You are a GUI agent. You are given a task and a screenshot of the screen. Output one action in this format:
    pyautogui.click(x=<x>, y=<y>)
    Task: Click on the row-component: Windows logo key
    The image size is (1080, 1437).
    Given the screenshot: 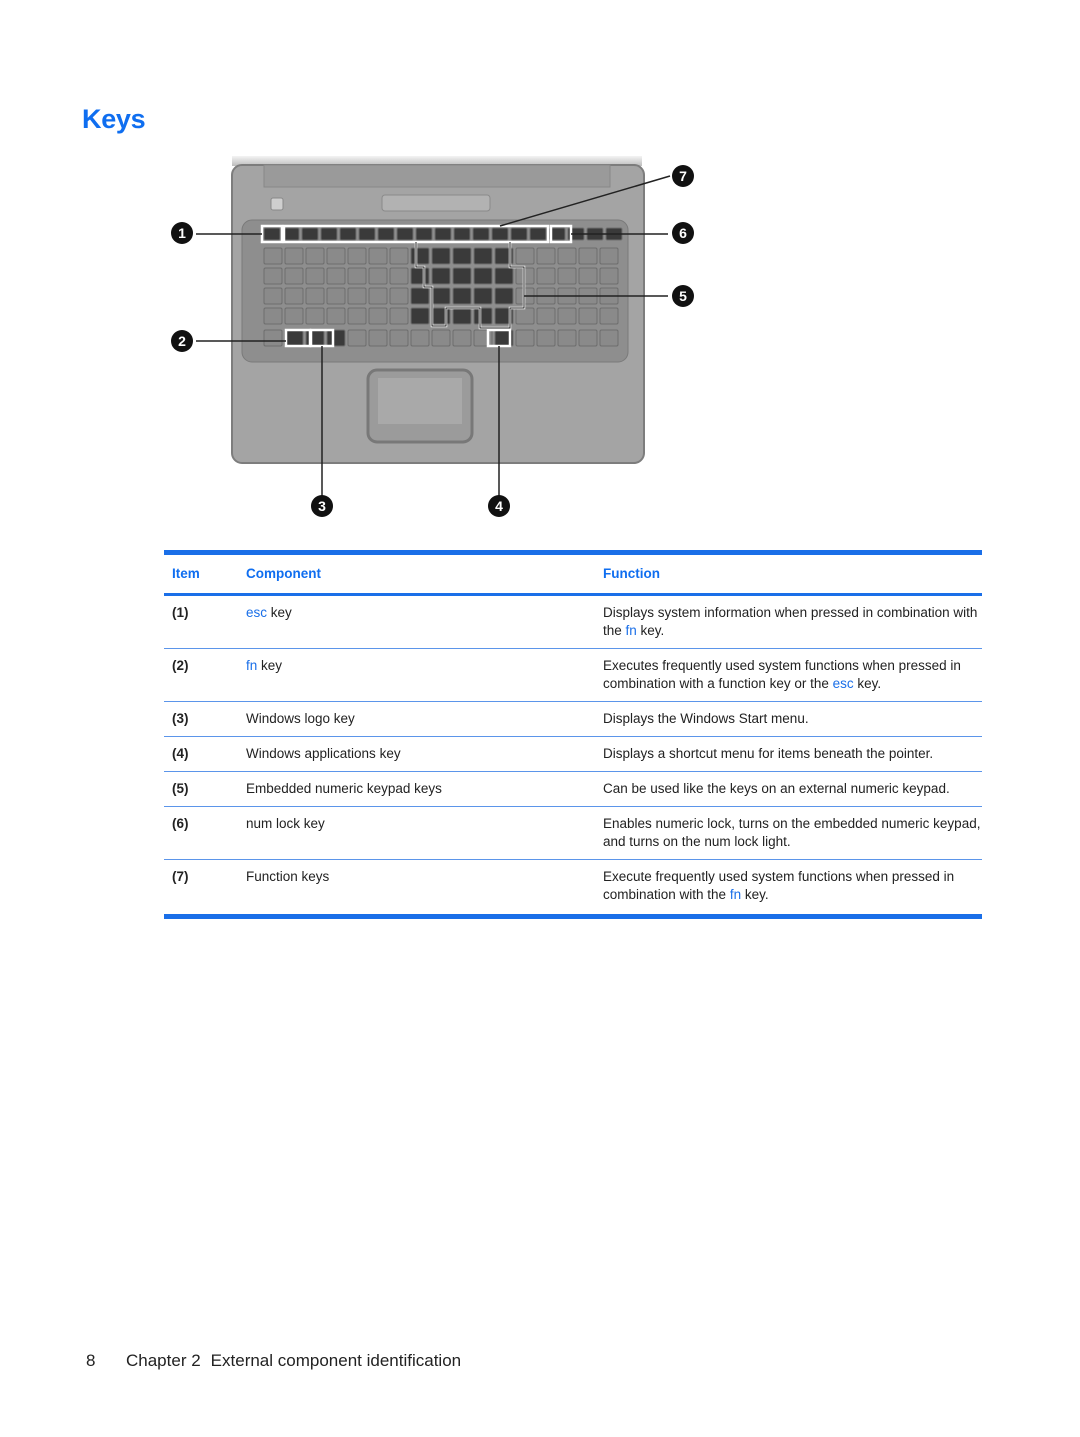 What is the action you would take?
    pyautogui.click(x=424, y=719)
    